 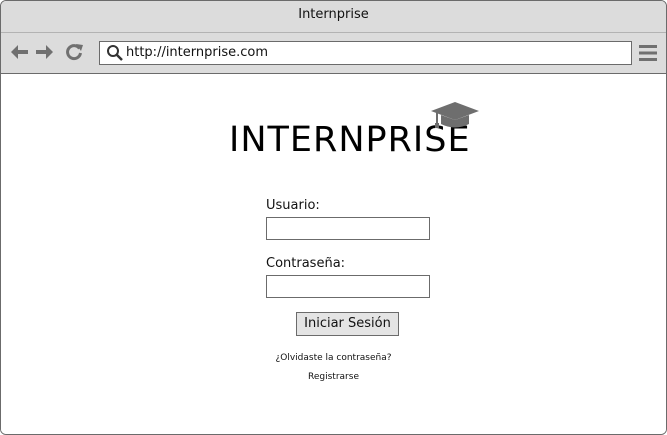 I want to click on register-link: Registrarse, so click(x=333, y=377).